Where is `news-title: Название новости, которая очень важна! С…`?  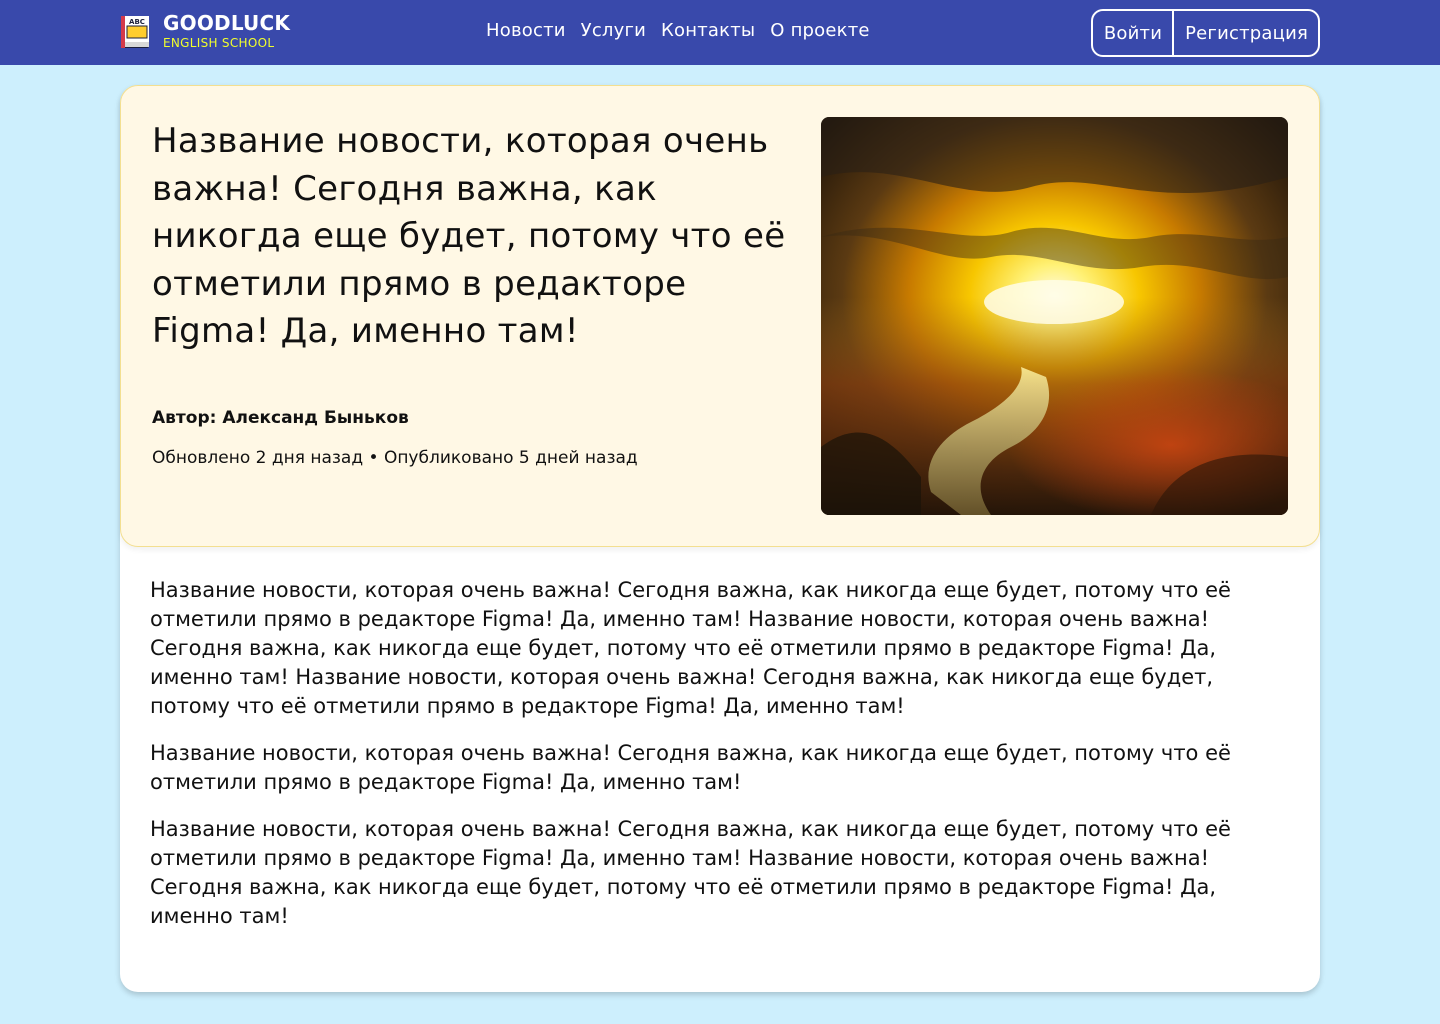 news-title: Название новости, которая очень важна! С… is located at coordinates (469, 236).